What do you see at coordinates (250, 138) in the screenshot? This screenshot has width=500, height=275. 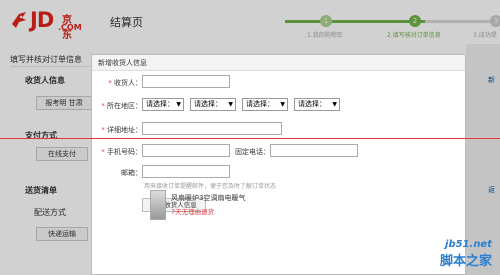 I see `annotation-line` at bounding box center [250, 138].